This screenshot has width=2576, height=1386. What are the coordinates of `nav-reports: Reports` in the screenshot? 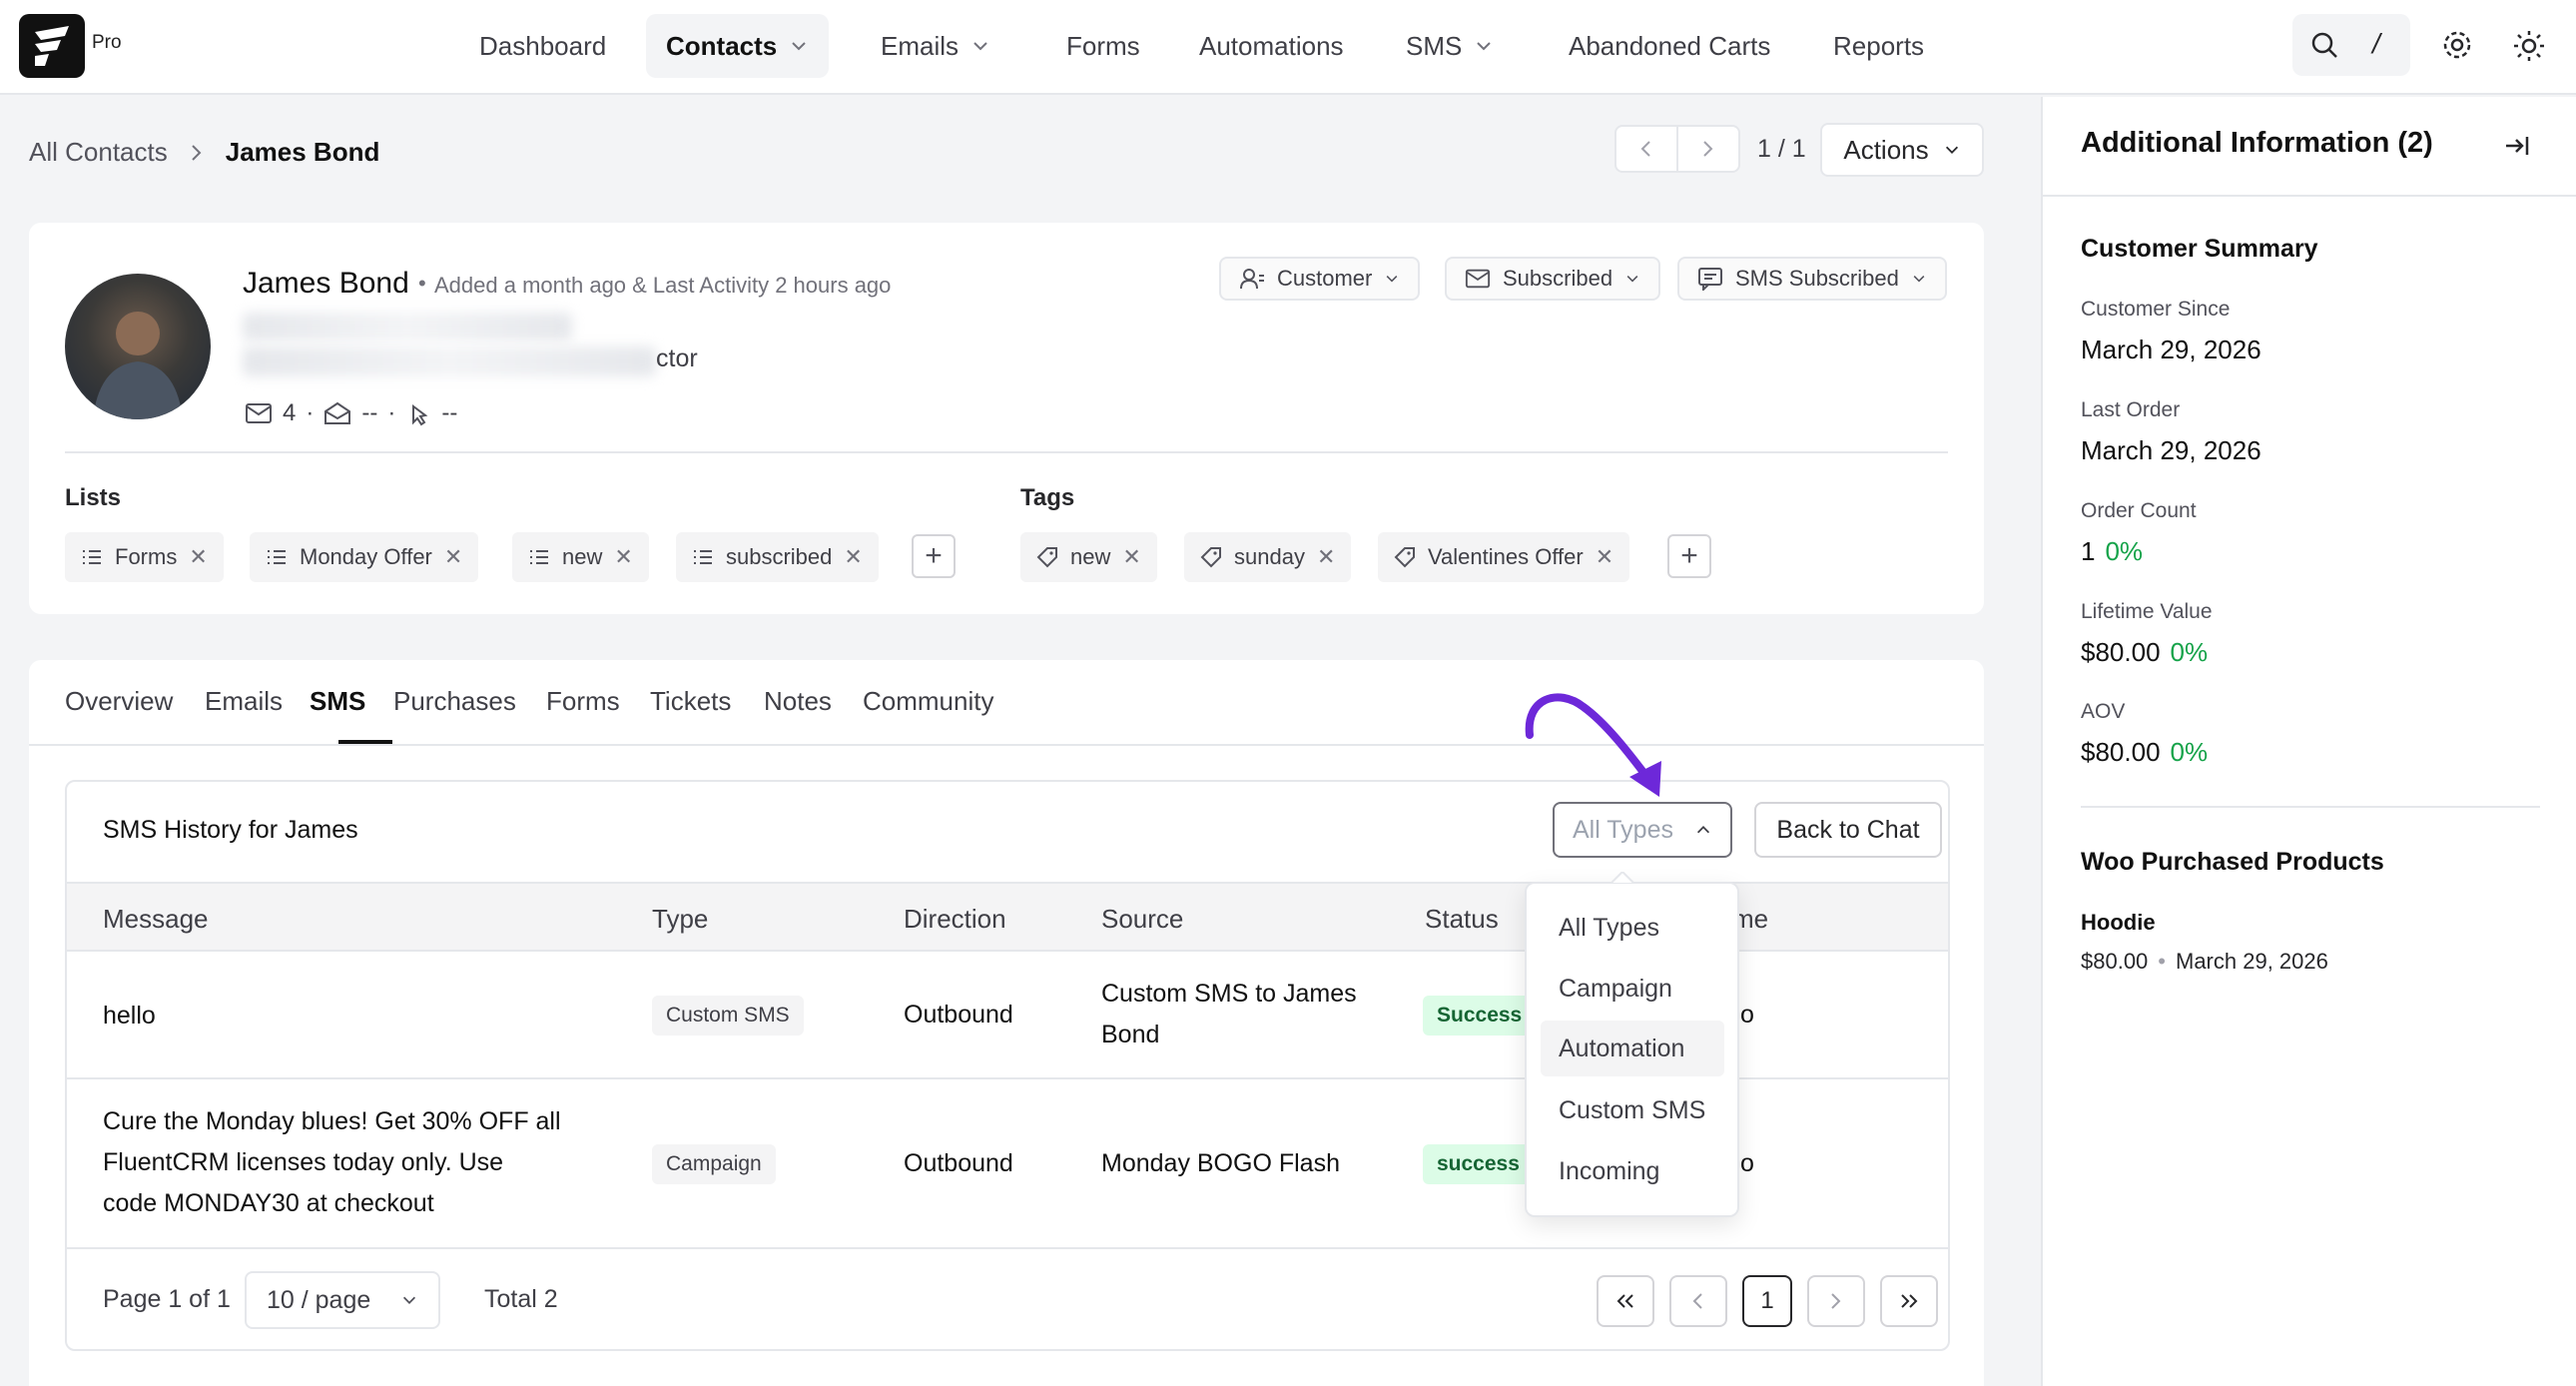 It's located at (1878, 46).